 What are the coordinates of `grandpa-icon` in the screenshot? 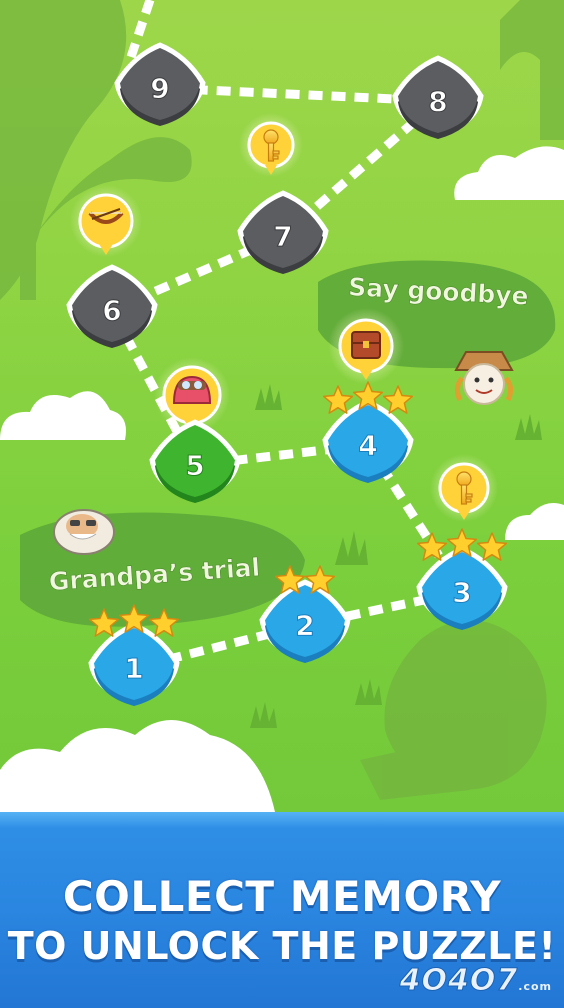 It's located at (84, 532).